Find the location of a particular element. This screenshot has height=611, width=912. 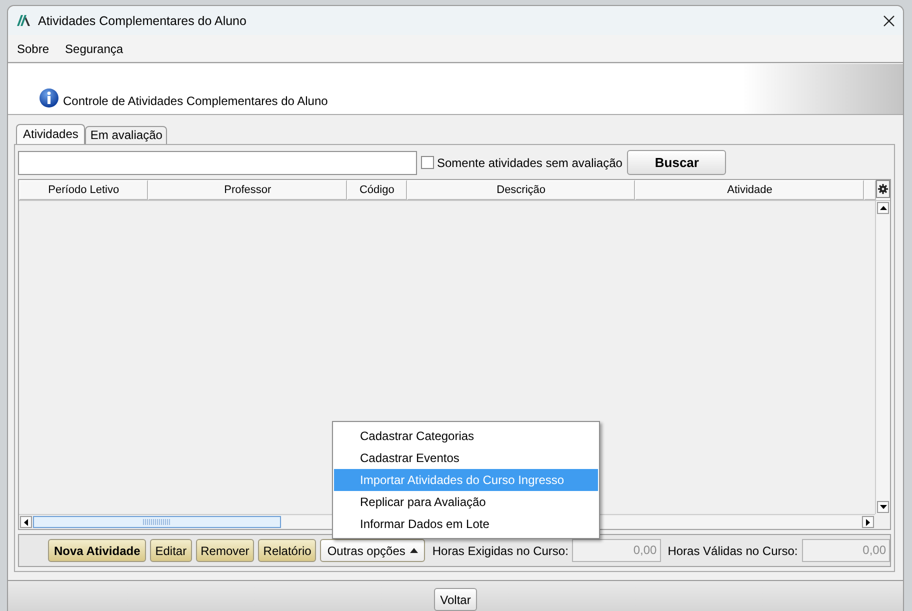

checkbox is located at coordinates (427, 162).